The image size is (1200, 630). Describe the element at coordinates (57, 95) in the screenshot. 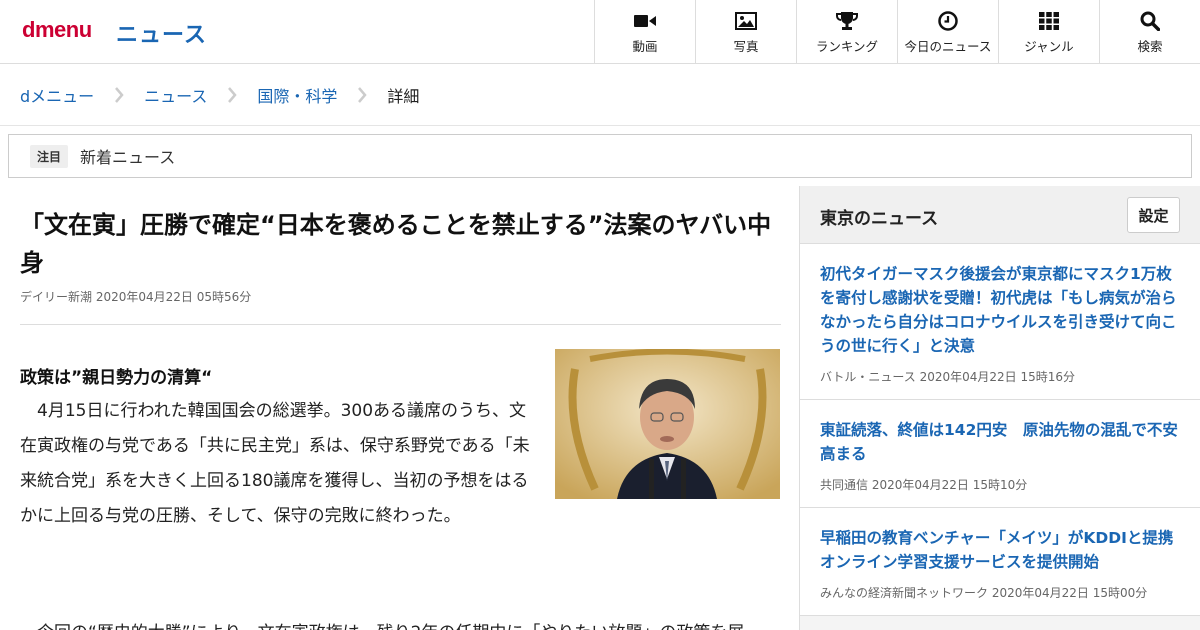

I see `breadcrumb-dmenu: dメニュー` at that location.